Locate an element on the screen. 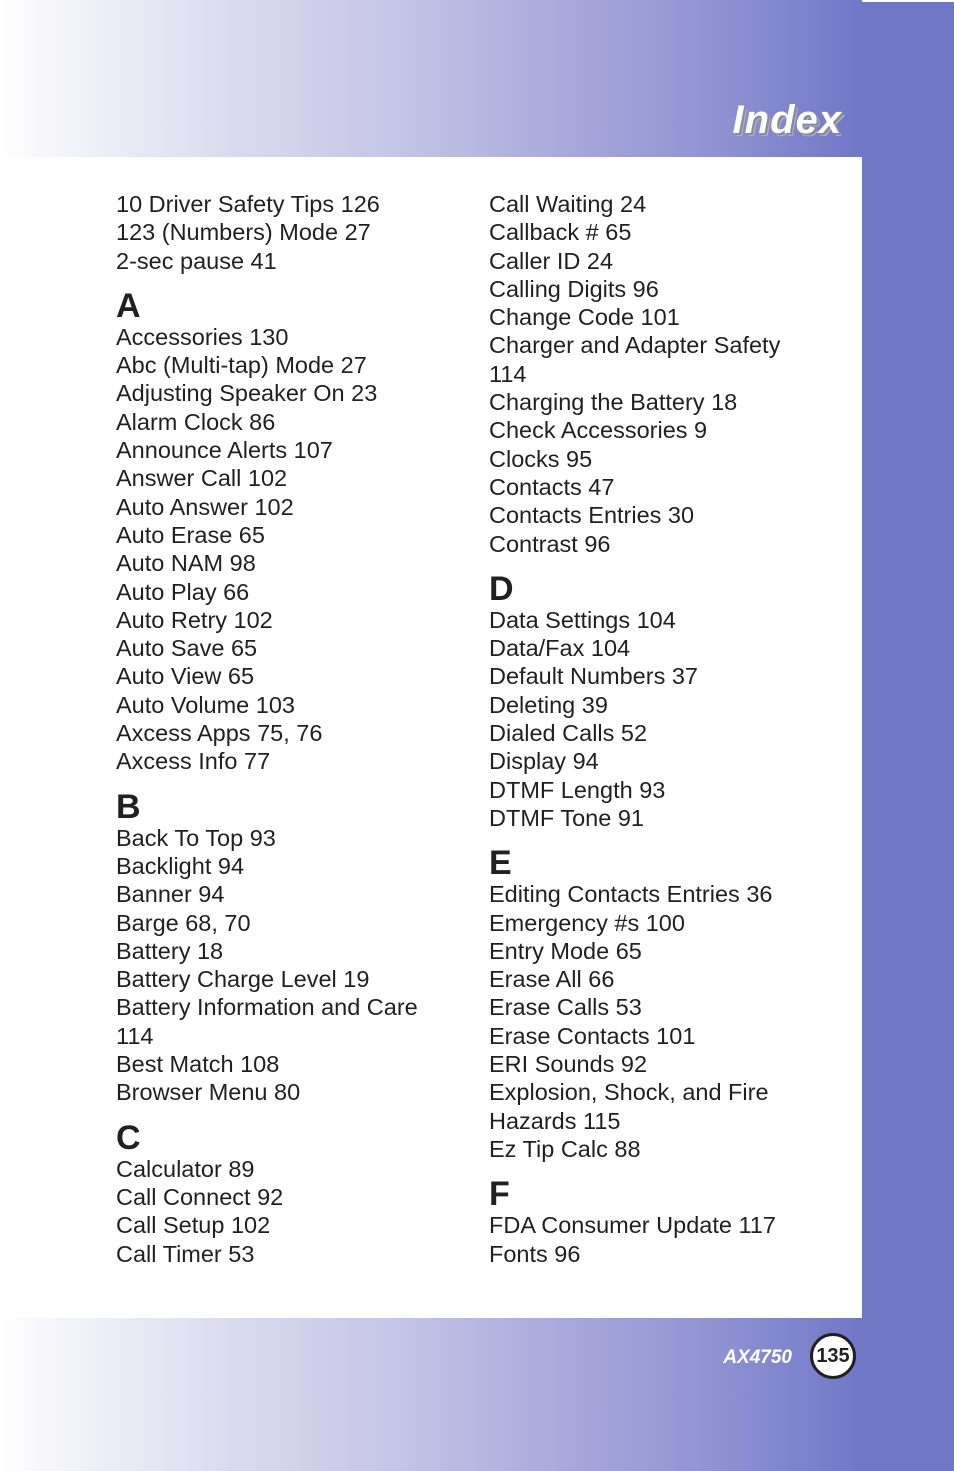 Image resolution: width=954 pixels, height=1471 pixels. index-entry: DTMF Tone 91 is located at coordinates (566, 817).